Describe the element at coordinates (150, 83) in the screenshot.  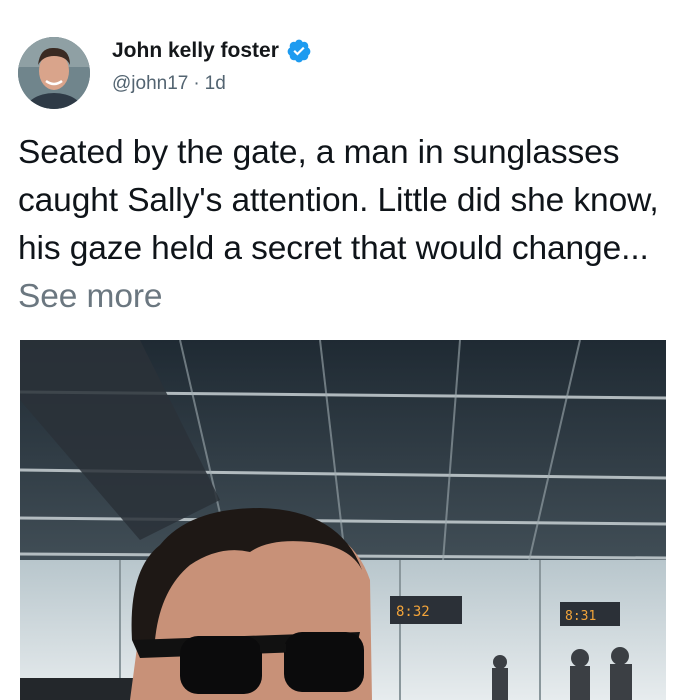
I see `author-handle: @john17` at that location.